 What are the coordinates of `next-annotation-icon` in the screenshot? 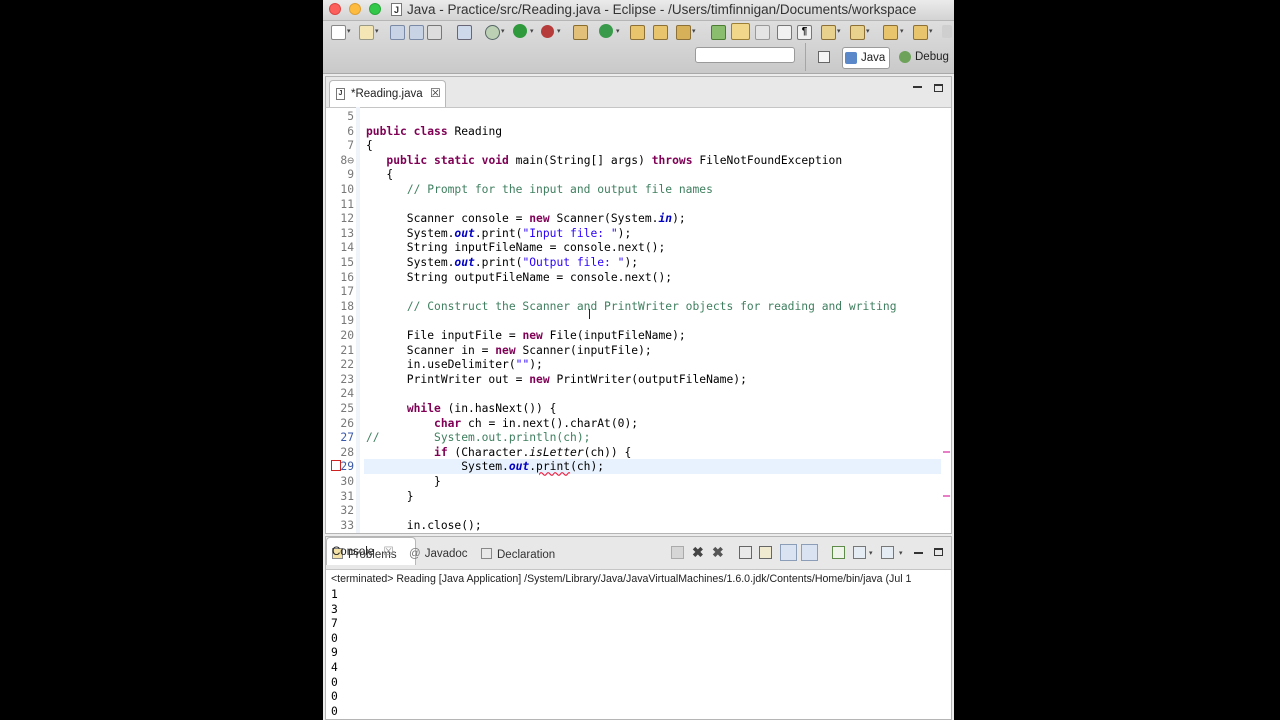 It's located at (828, 32).